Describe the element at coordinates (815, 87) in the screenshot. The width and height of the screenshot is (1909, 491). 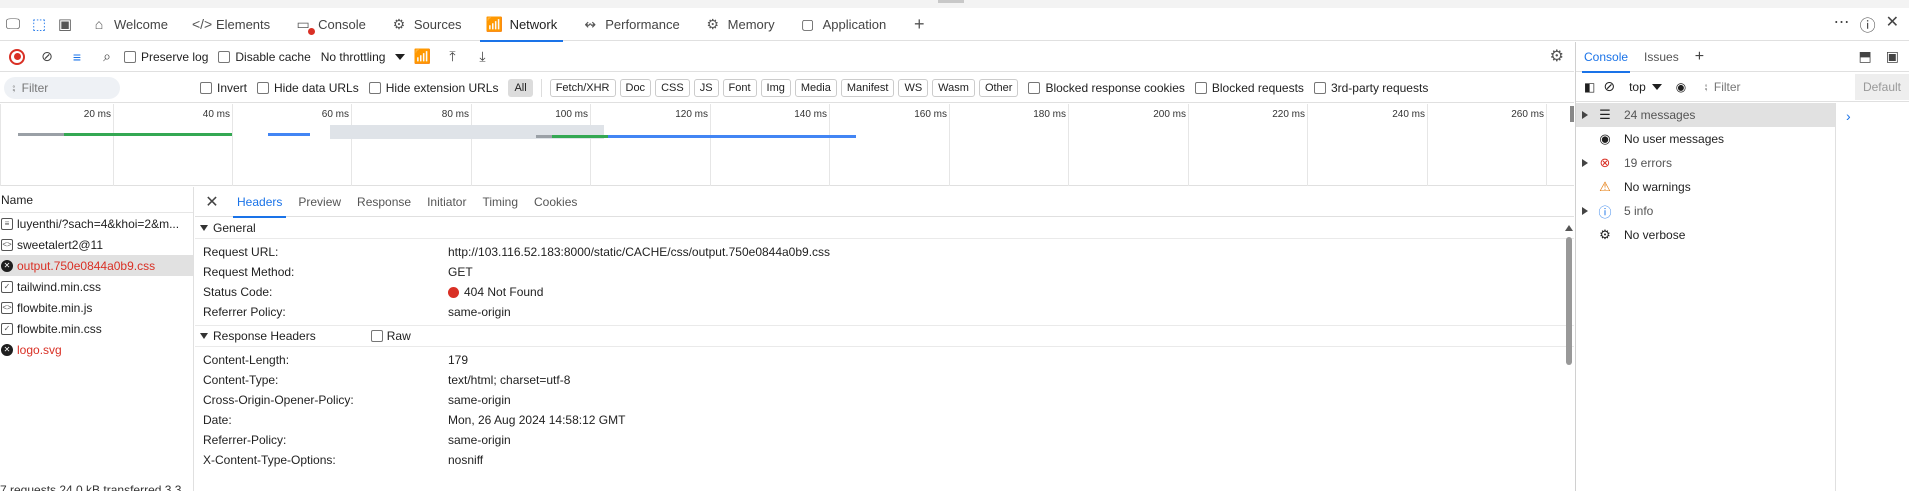
I see `type-filter-media: Media` at that location.